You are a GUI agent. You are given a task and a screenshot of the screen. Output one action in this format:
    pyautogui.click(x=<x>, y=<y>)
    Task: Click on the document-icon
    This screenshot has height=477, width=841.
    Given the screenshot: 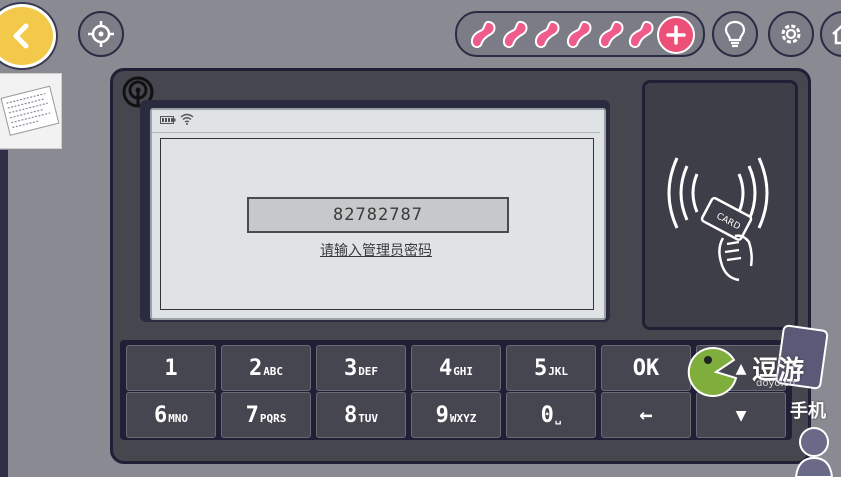 What is the action you would take?
    pyautogui.click(x=30, y=110)
    